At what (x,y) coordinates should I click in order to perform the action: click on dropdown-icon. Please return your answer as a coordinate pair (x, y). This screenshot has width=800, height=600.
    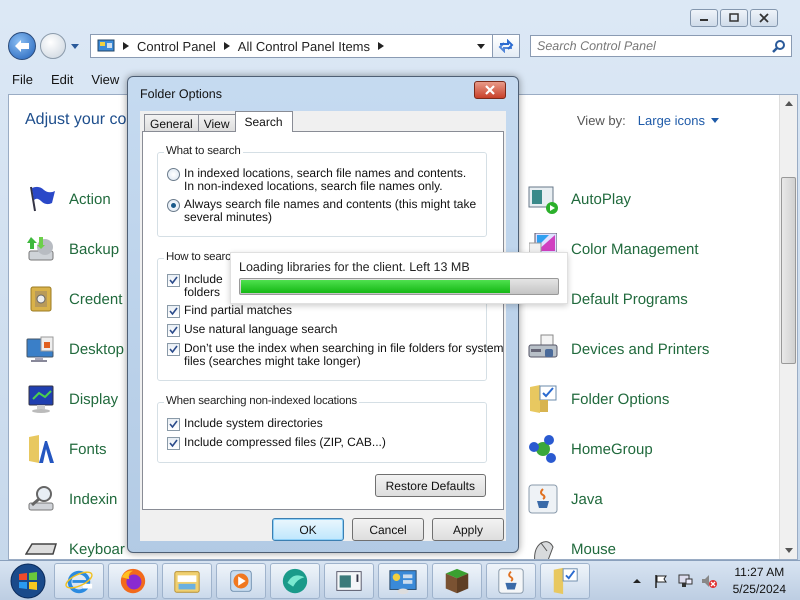
    Looking at the image, I should click on (481, 46).